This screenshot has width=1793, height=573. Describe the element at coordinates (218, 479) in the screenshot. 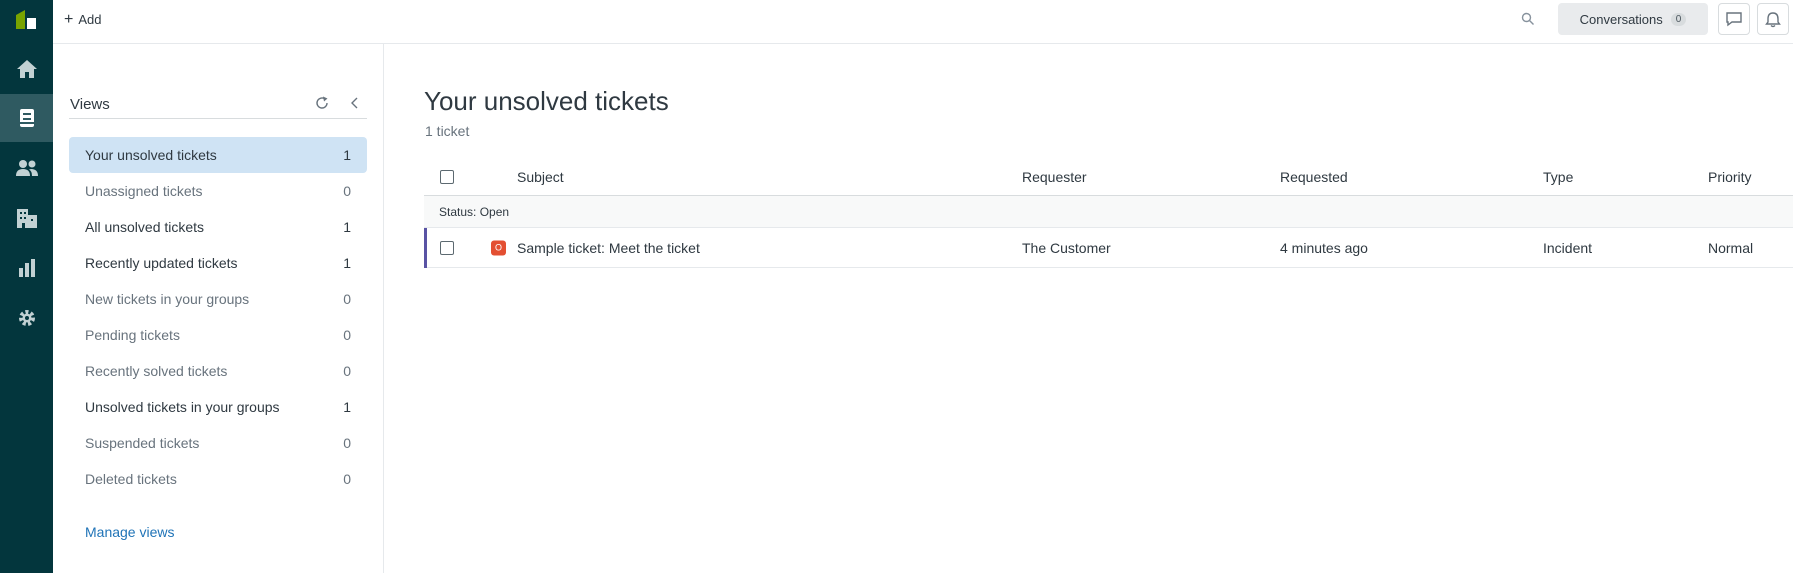

I see `view-item-deleted: Deleted tickets 0` at that location.